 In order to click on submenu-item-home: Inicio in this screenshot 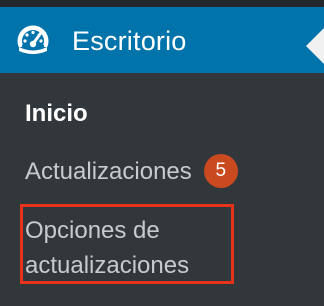, I will do `click(56, 114)`.